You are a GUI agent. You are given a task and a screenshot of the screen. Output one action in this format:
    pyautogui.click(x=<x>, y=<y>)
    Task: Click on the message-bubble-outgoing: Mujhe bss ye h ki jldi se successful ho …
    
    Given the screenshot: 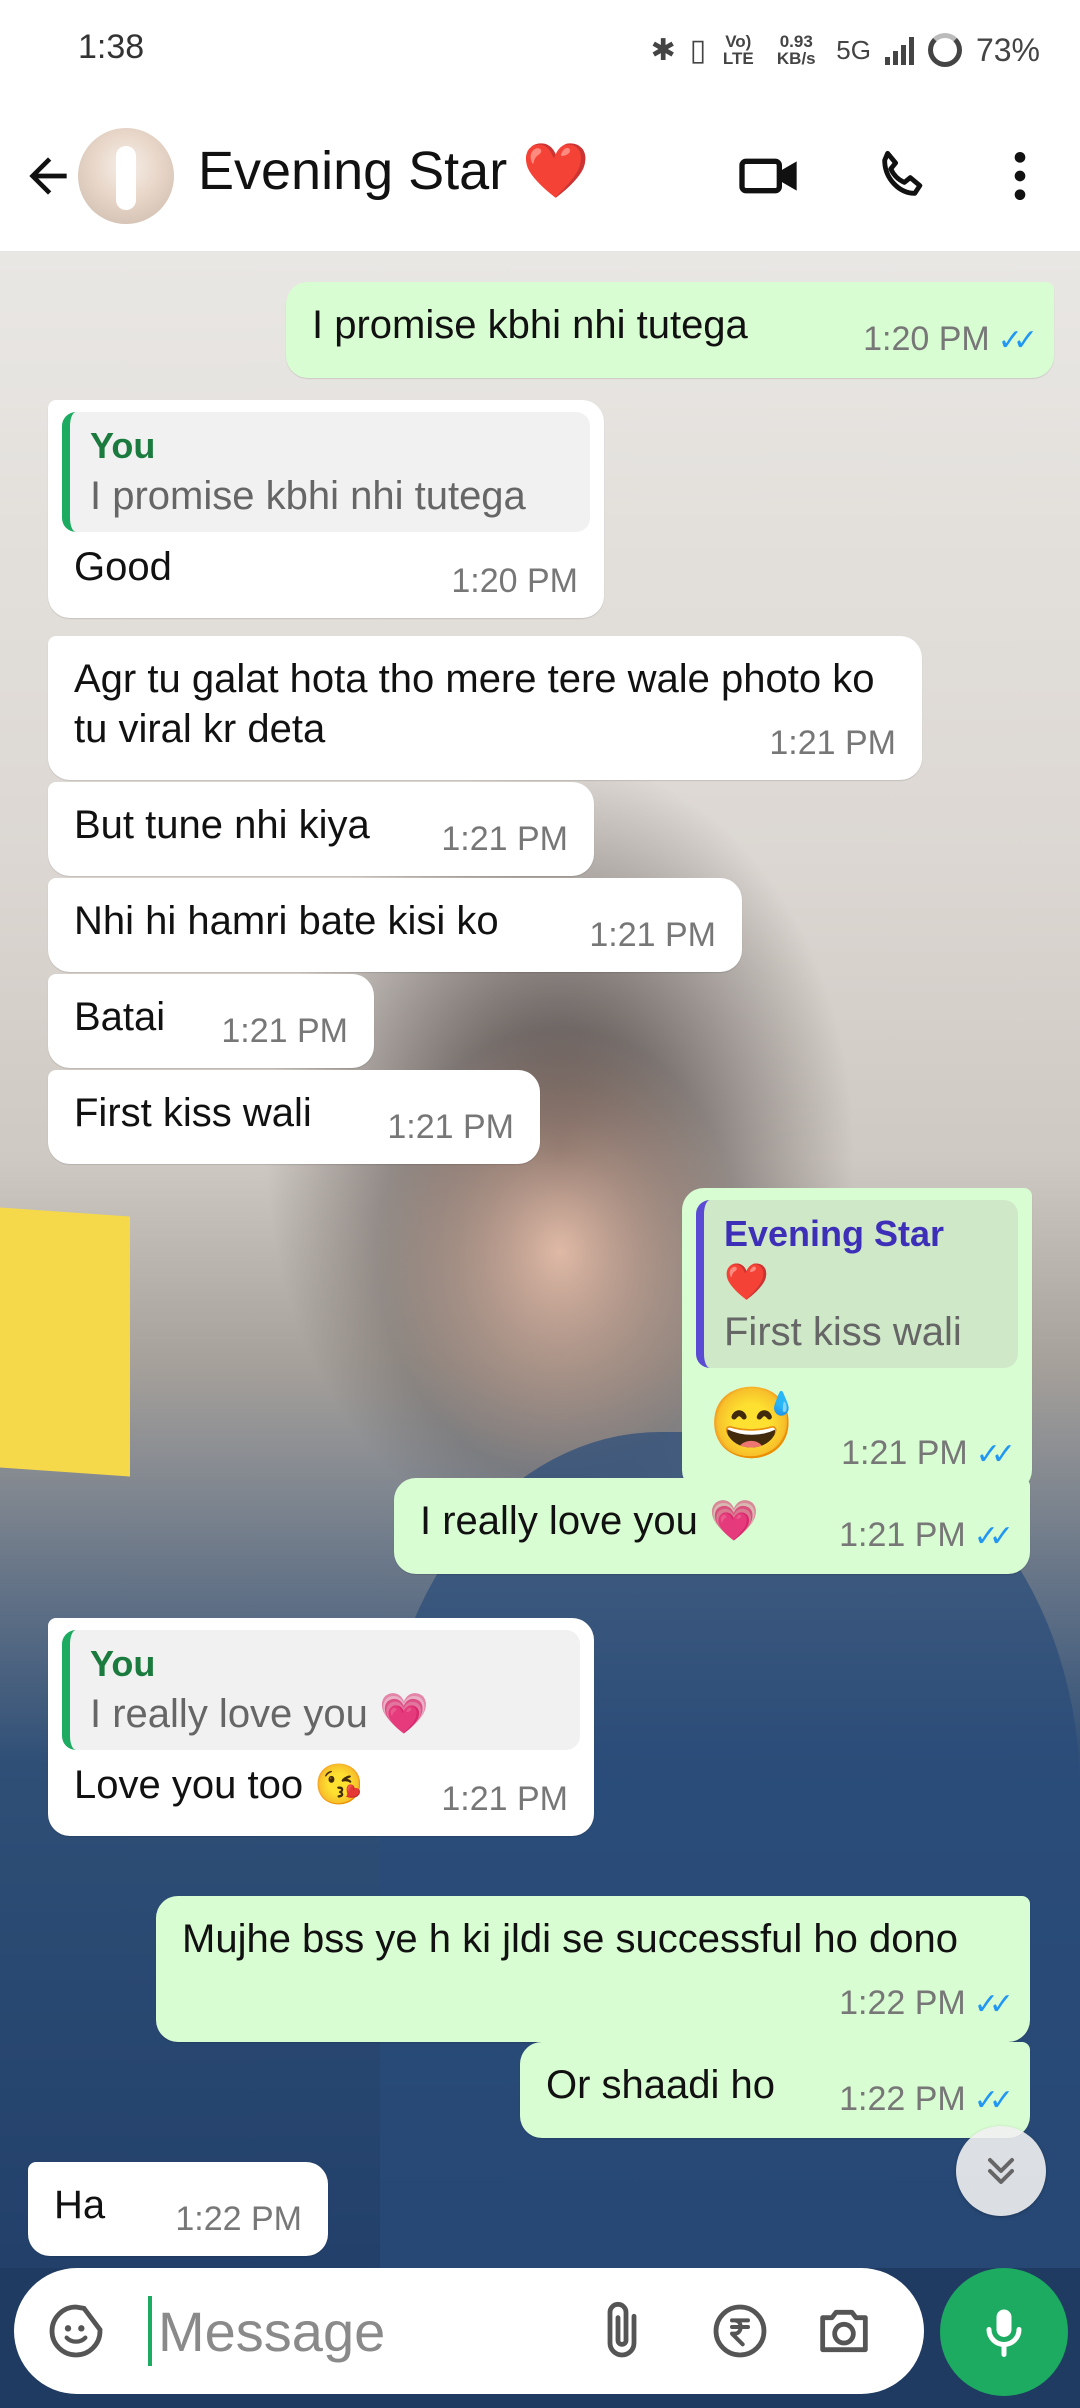 What is the action you would take?
    pyautogui.click(x=593, y=1969)
    